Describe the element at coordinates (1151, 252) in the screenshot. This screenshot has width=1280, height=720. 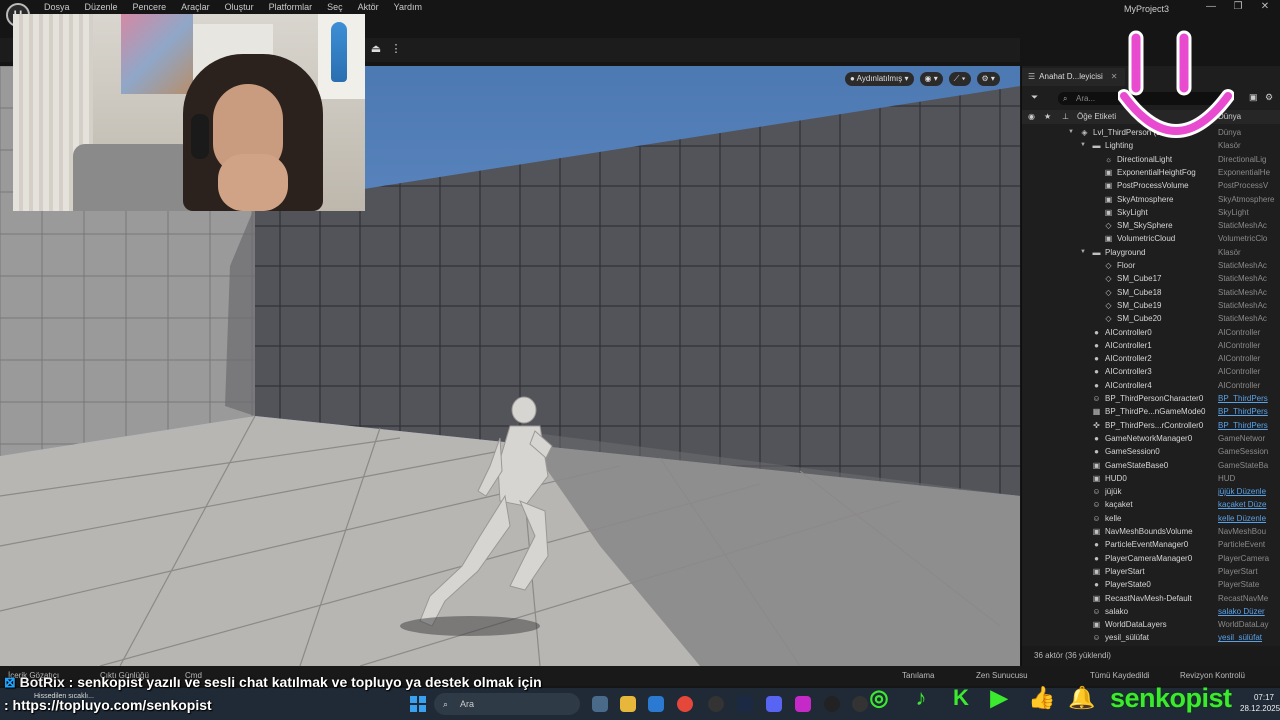
I see `outliner-row: ▼ ▬ Playground Klasör` at that location.